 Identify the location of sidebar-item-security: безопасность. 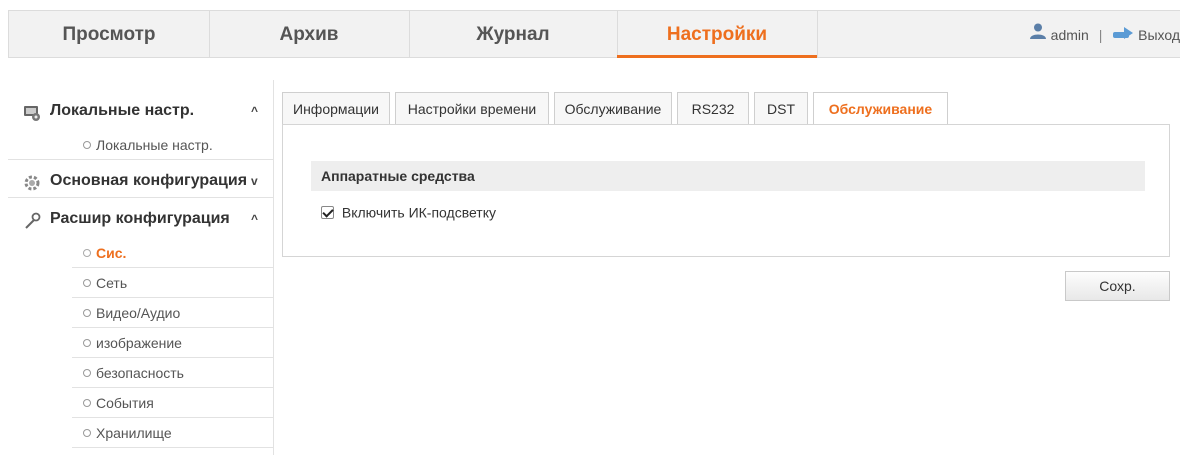
(140, 373).